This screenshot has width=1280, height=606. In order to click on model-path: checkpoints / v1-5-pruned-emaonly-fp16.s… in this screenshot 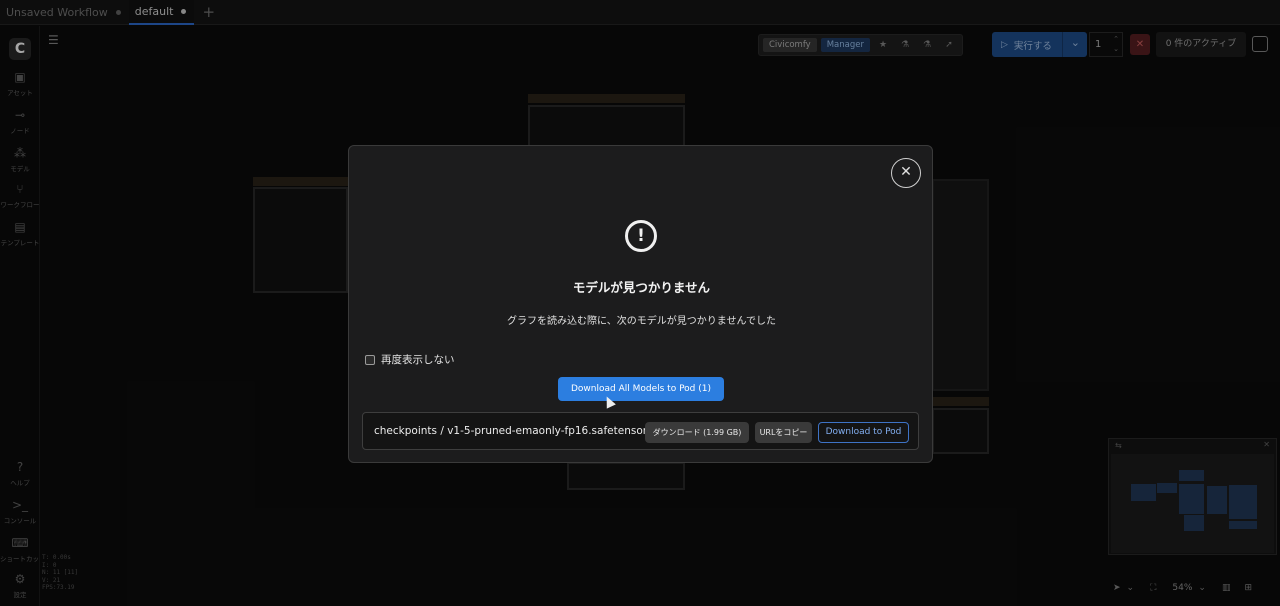, I will do `click(513, 431)`.